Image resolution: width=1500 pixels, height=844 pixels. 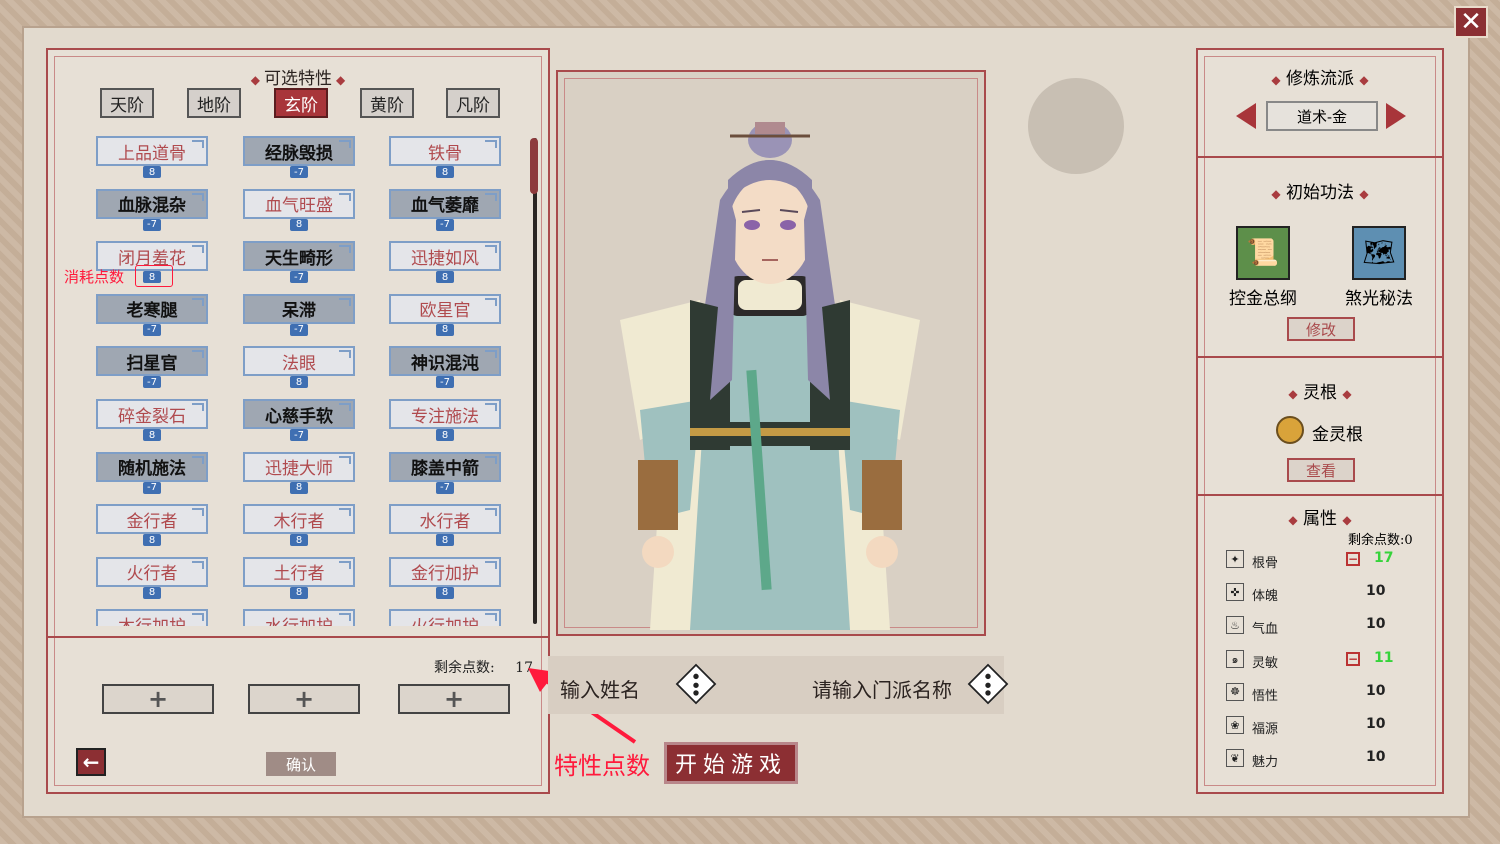 I want to click on attribute-icon: ☸, so click(x=1235, y=691).